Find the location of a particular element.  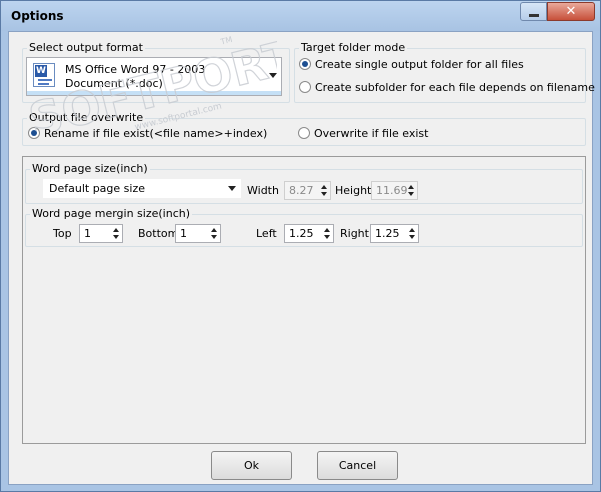

output-format-label: Select output format is located at coordinates (86, 48).